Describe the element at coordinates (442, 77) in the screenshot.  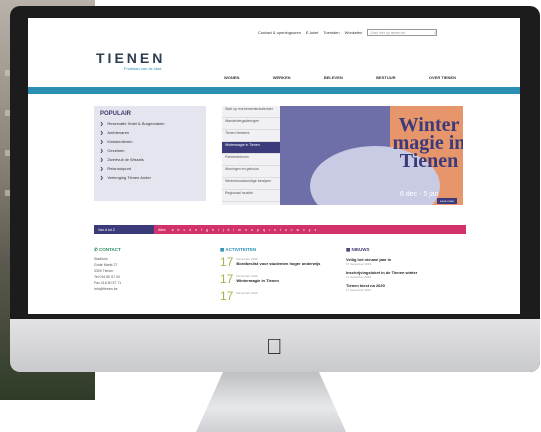
I see `nav-over-tienen: OVER TIENEN` at that location.